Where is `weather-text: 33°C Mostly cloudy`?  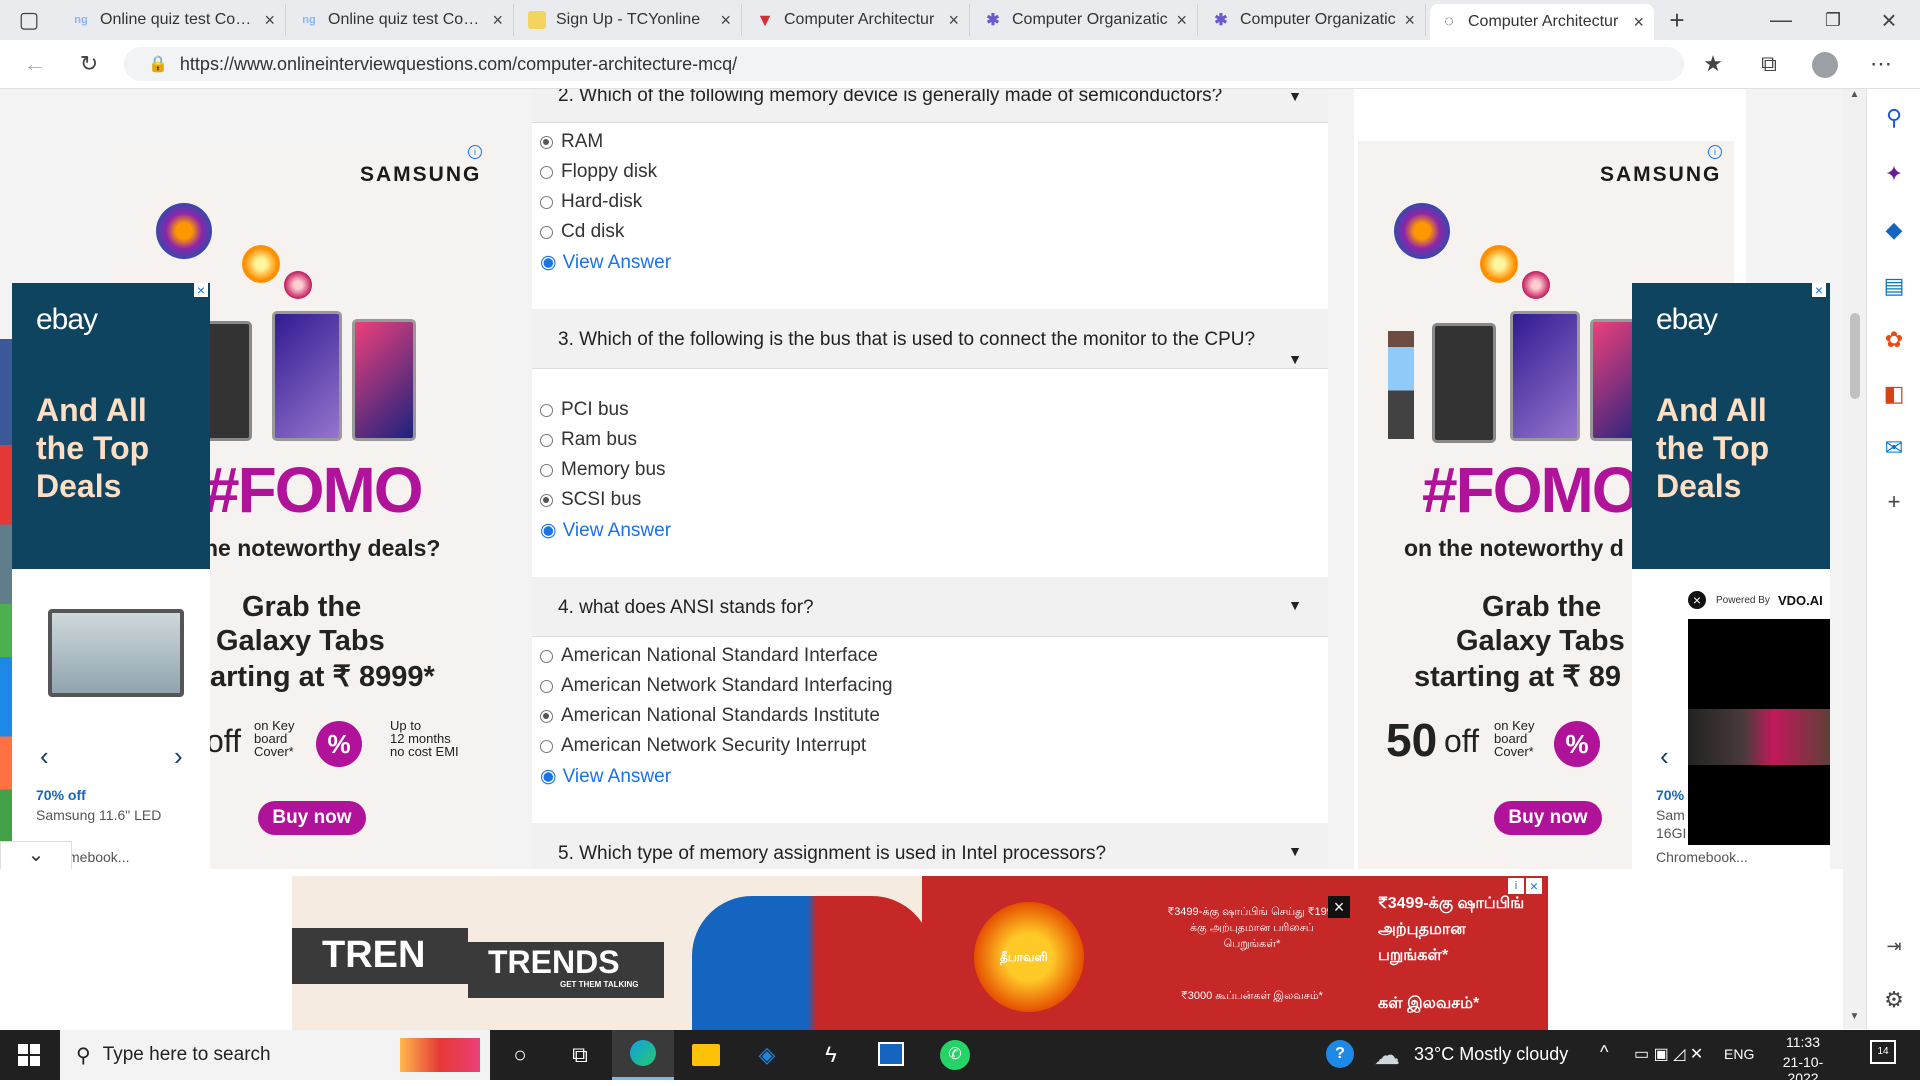
weather-text: 33°C Mostly cloudy is located at coordinates (1491, 1054).